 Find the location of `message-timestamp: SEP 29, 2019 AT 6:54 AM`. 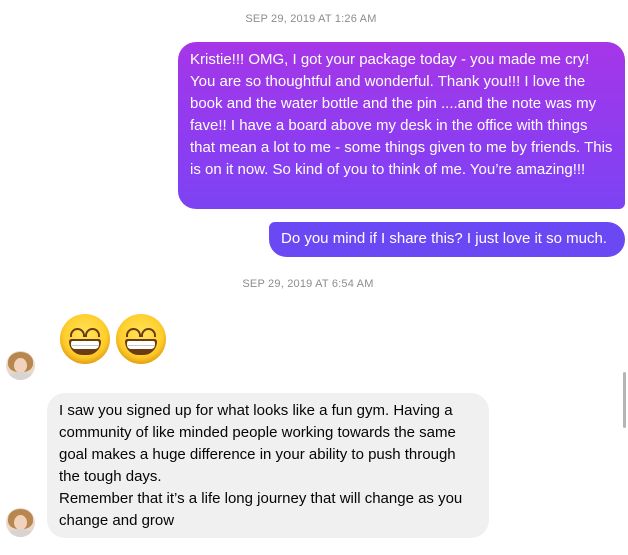

message-timestamp: SEP 29, 2019 AT 6:54 AM is located at coordinates (308, 284).